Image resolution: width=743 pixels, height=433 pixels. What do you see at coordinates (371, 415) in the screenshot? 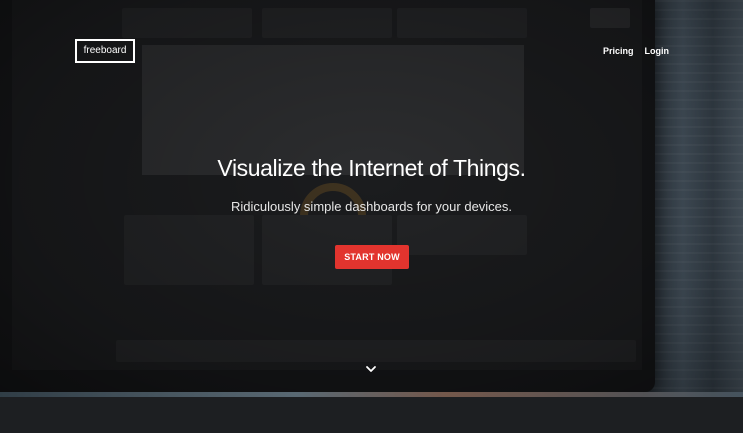
I see `page-footer-band` at bounding box center [371, 415].